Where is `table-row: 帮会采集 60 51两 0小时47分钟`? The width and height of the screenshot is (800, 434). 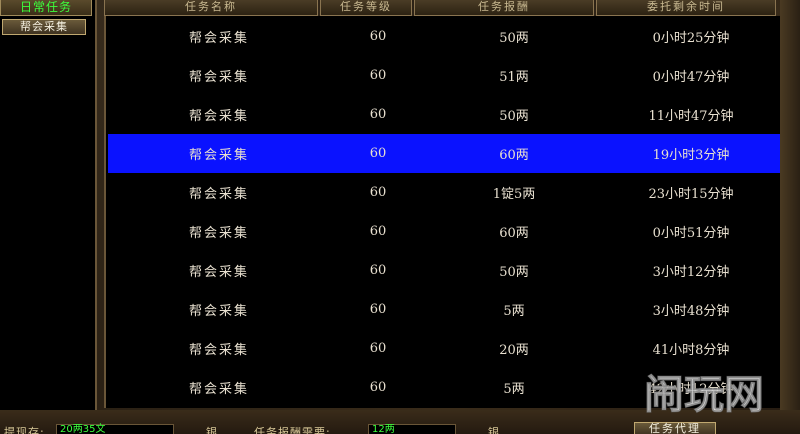 table-row: 帮会采集 60 51两 0小时47分钟 is located at coordinates (444, 75).